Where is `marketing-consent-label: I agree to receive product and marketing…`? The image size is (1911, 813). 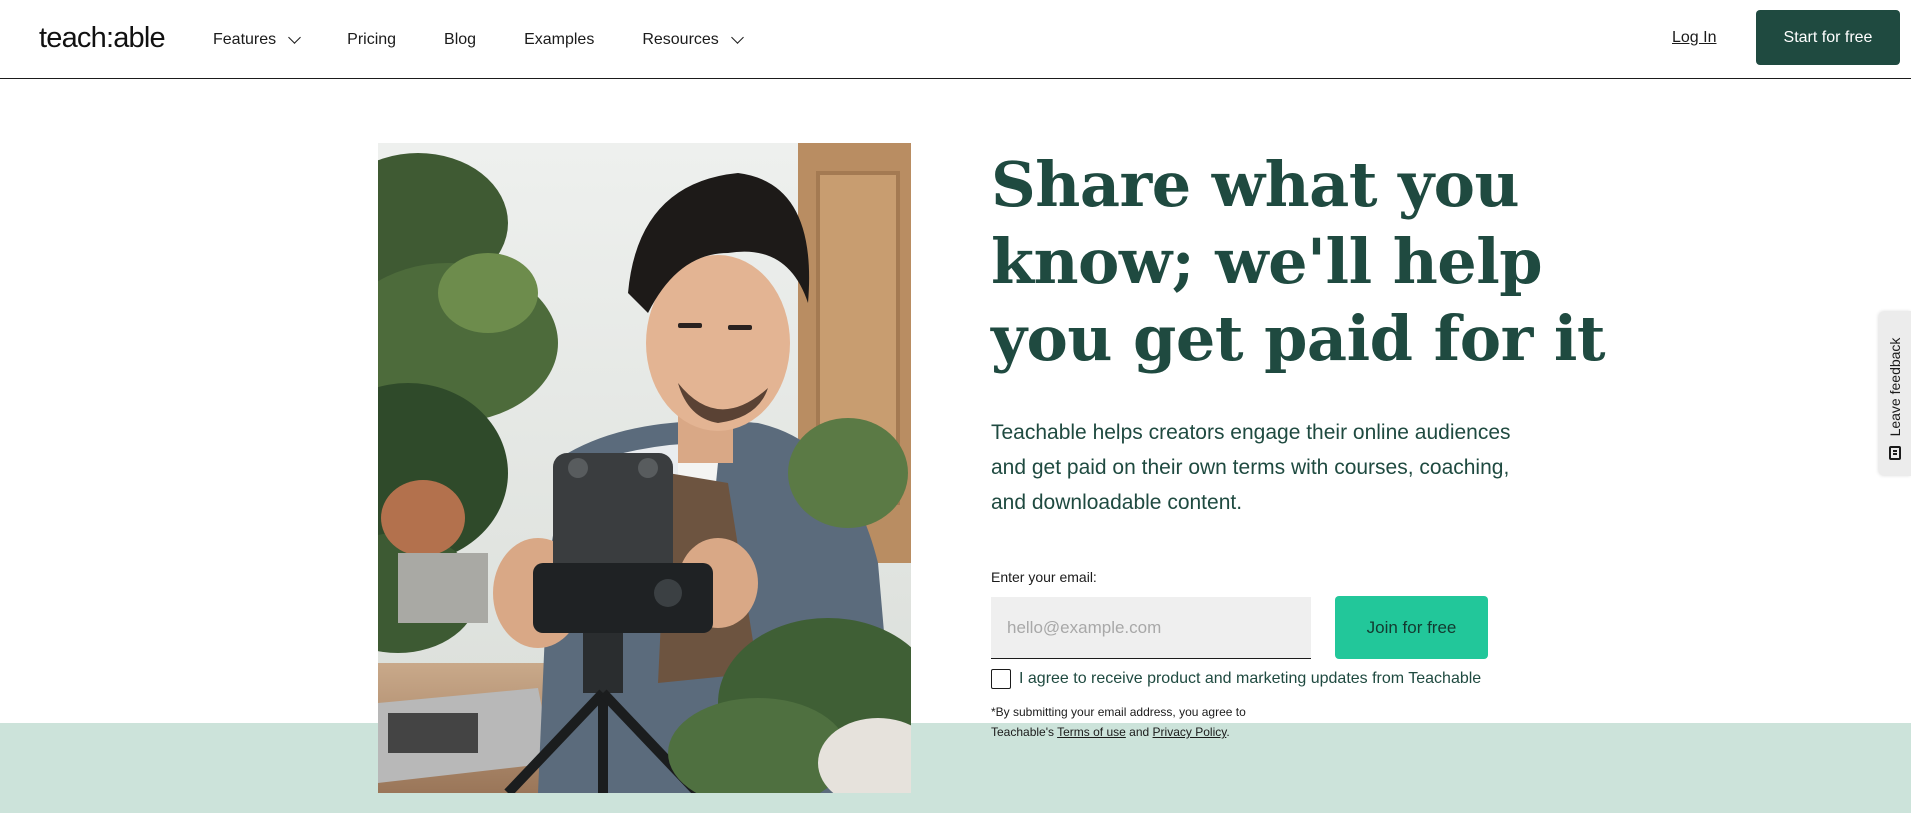 marketing-consent-label: I agree to receive product and marketing… is located at coordinates (1250, 678).